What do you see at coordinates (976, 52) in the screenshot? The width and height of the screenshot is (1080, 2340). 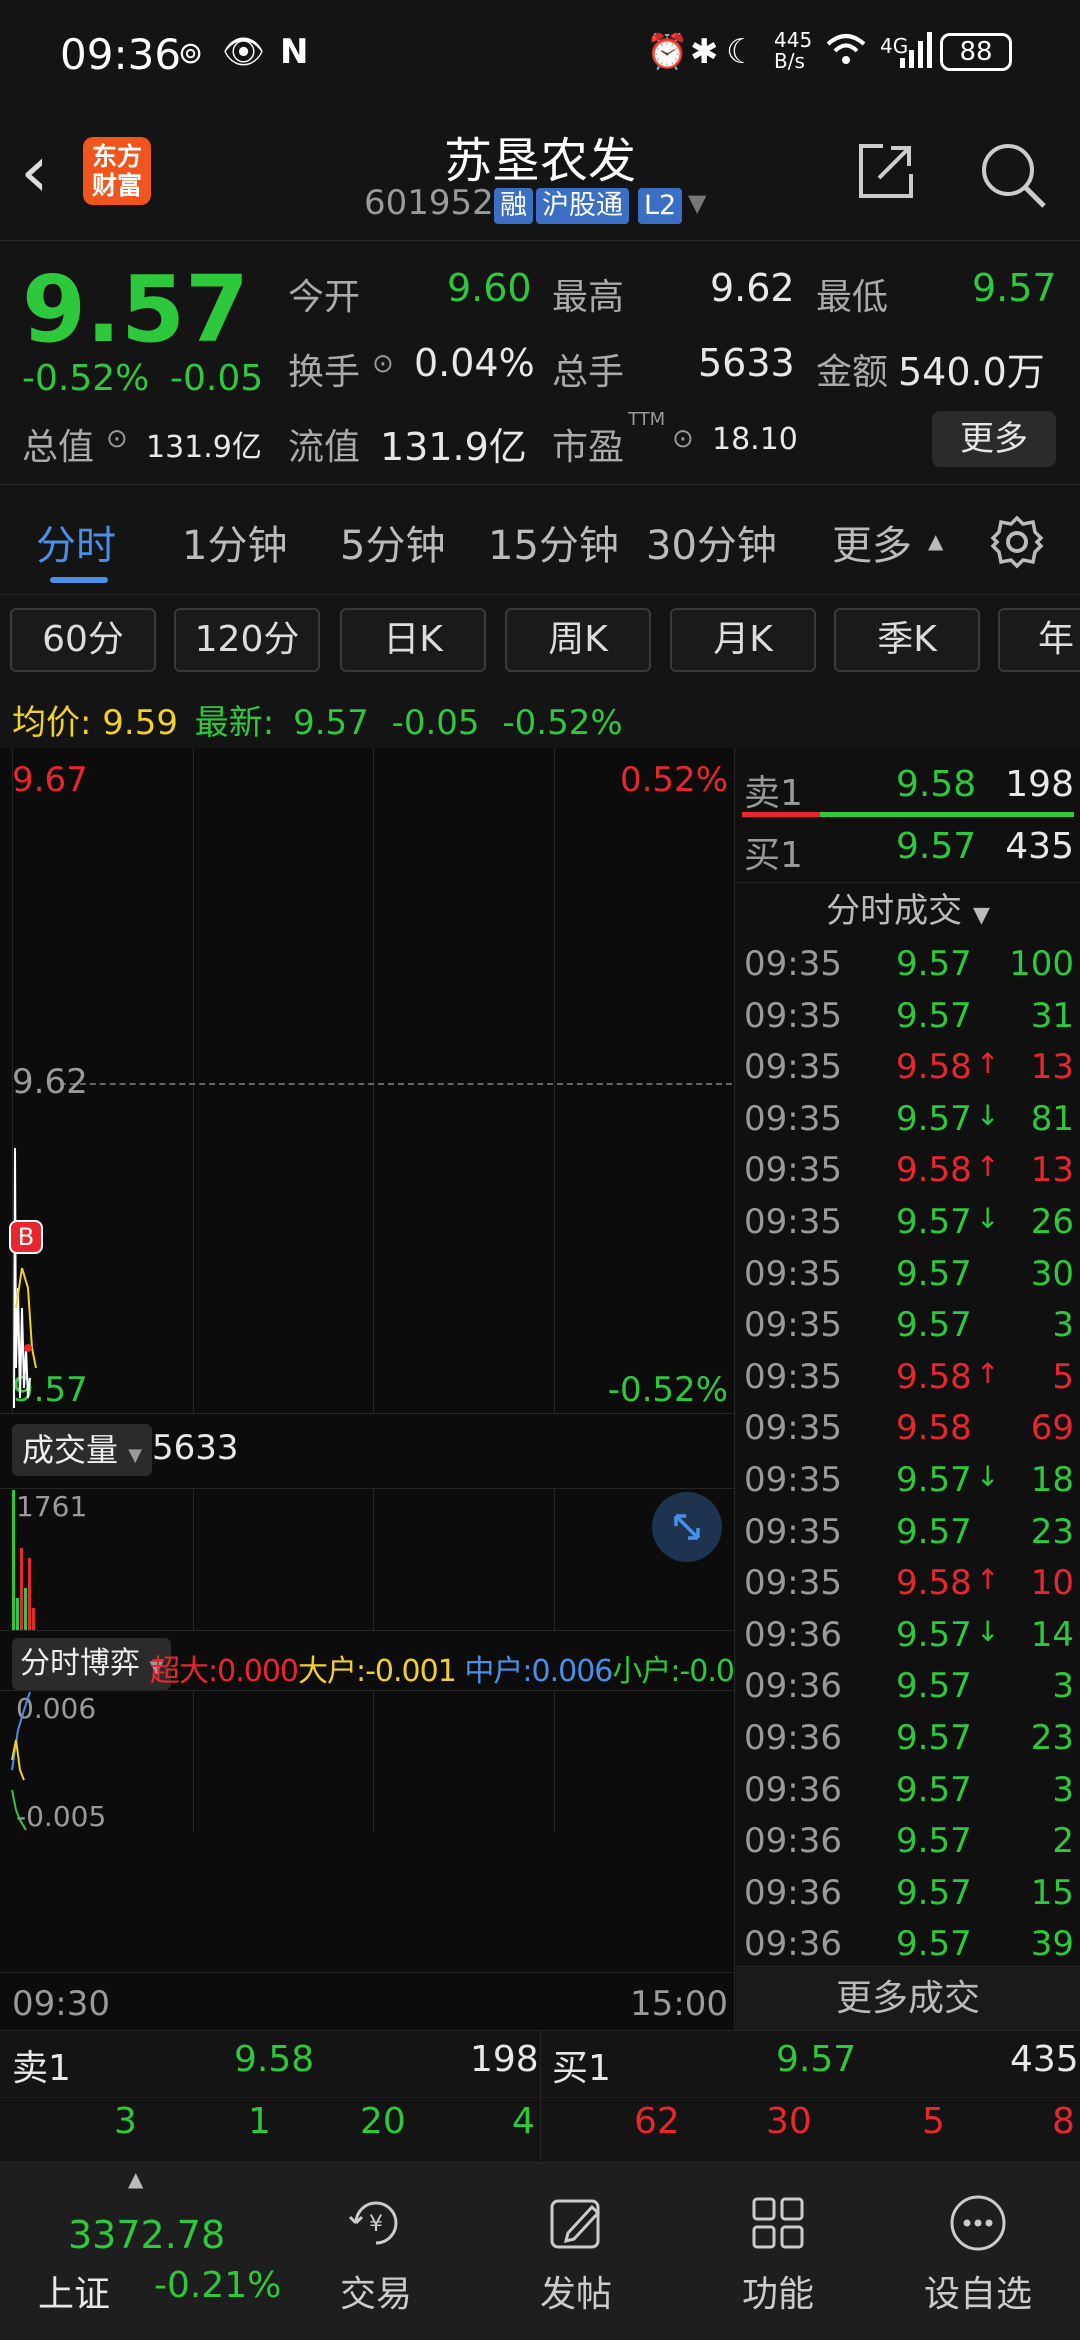 I see `battery-indicator: 88` at bounding box center [976, 52].